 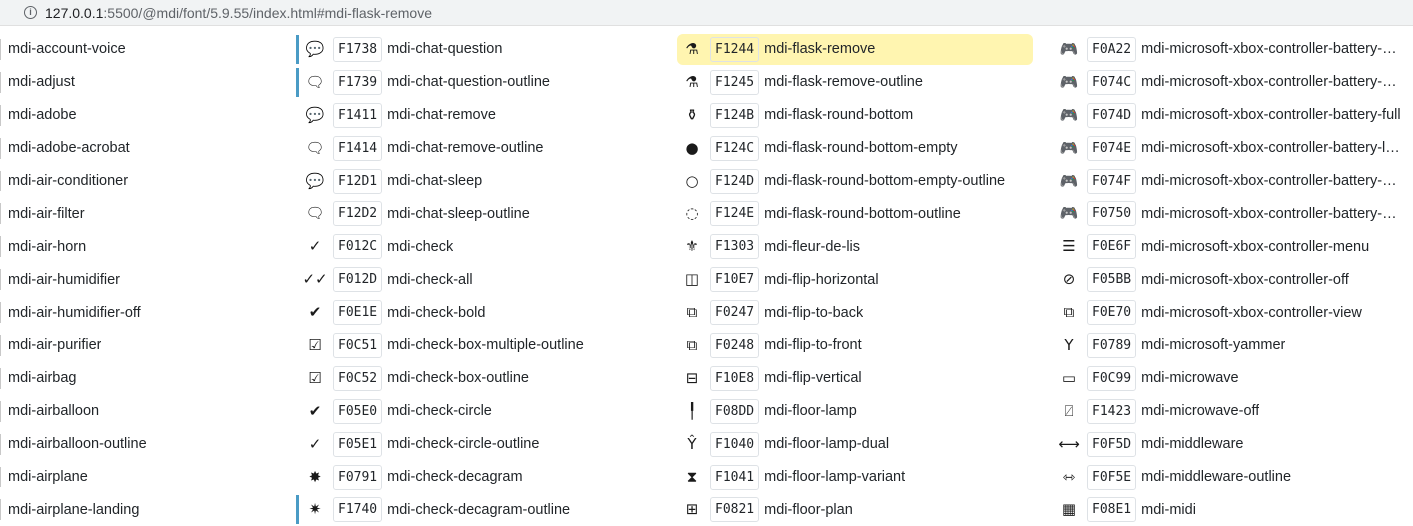 I want to click on codepoint-badge: F074D, so click(x=1112, y=115).